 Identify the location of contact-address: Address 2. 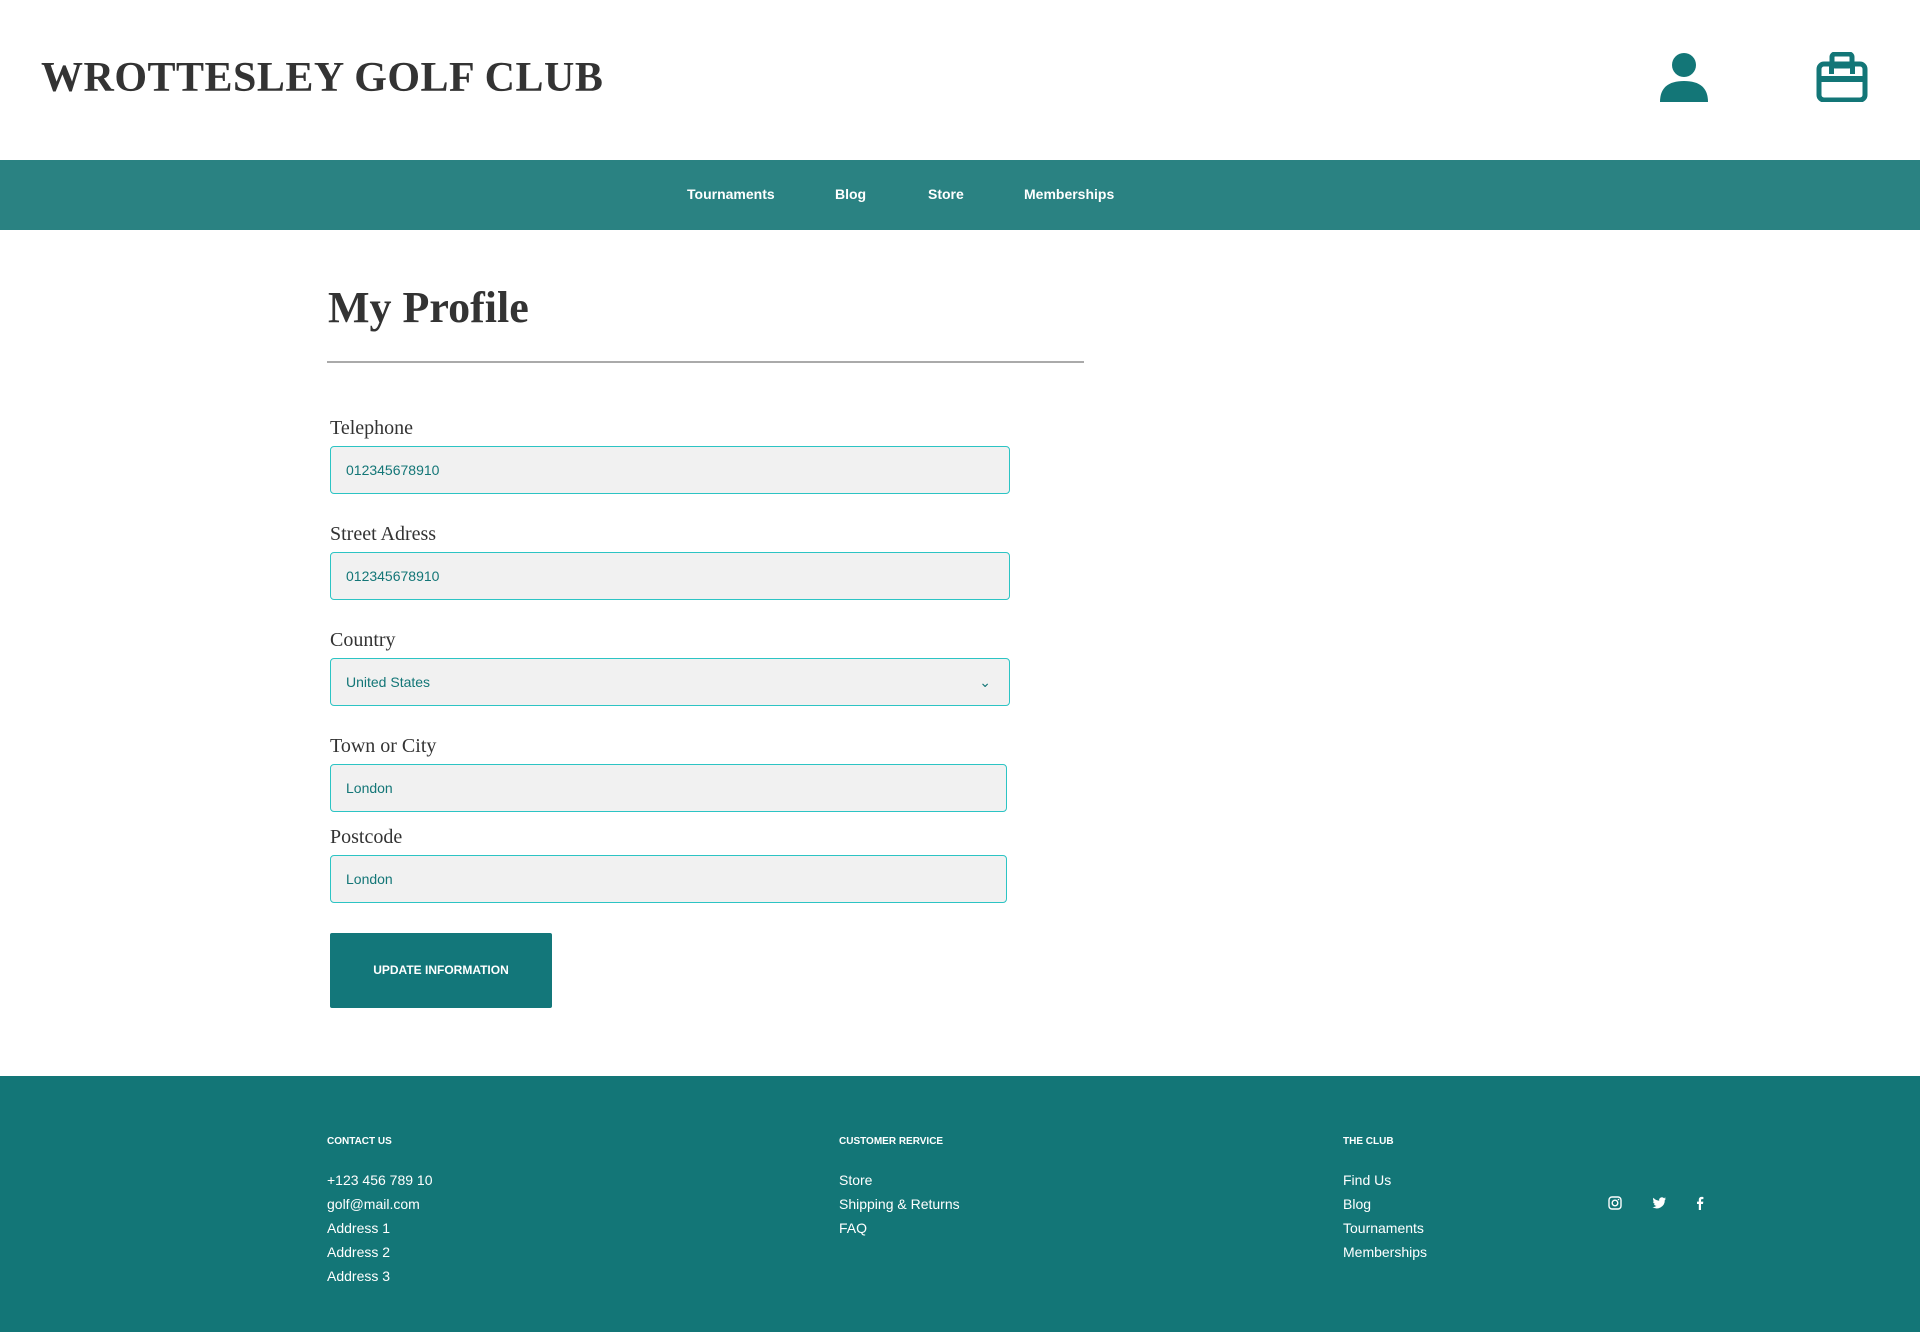
(359, 1252).